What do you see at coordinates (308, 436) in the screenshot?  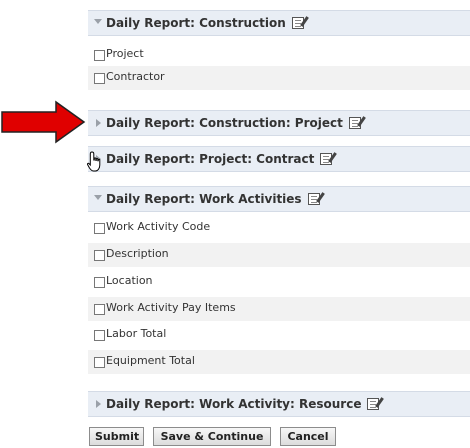 I see `cancel-button: Cancel` at bounding box center [308, 436].